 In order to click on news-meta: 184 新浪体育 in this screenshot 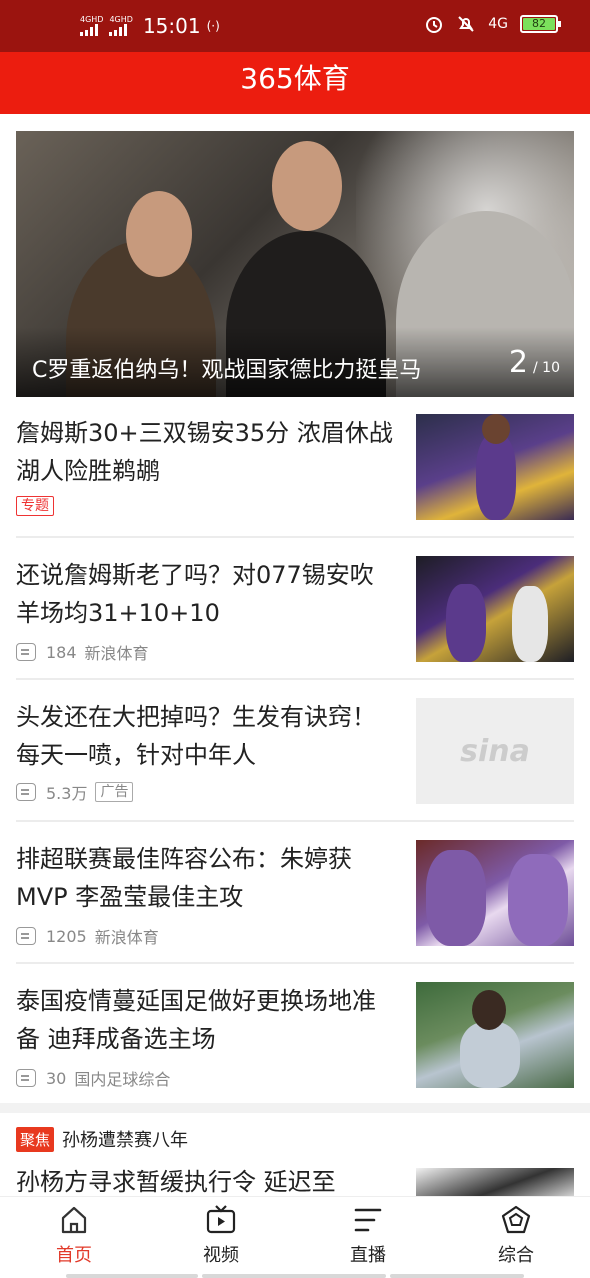, I will do `click(82, 652)`.